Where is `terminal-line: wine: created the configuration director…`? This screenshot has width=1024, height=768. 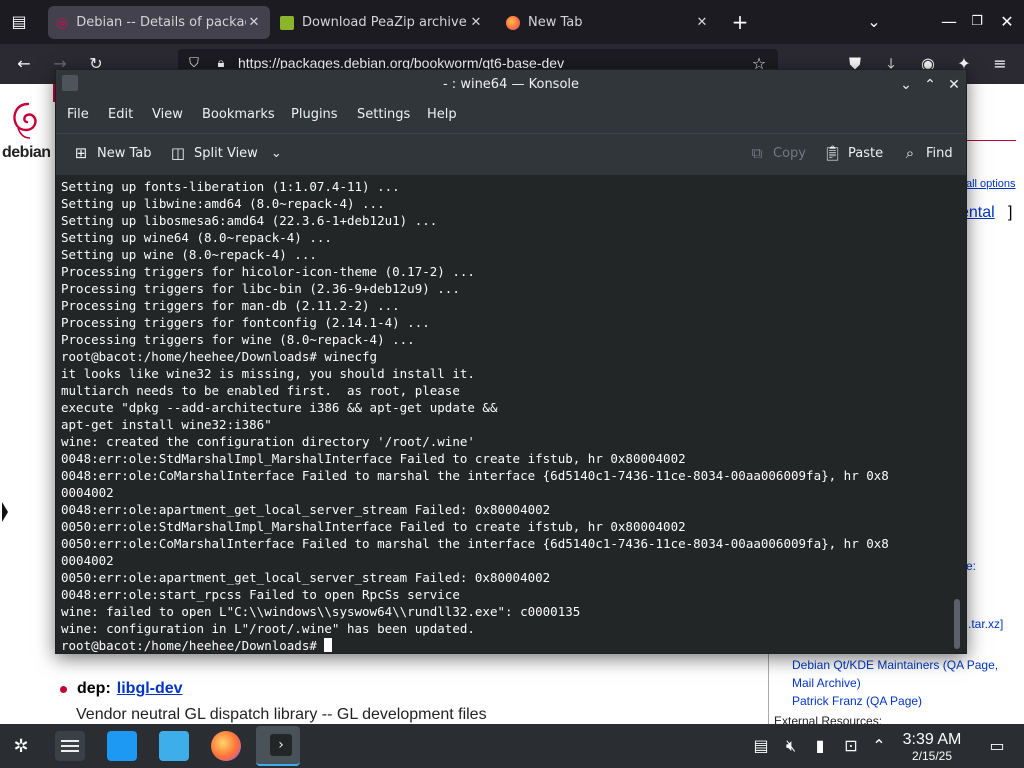 terminal-line: wine: created the configuration director… is located at coordinates (268, 441).